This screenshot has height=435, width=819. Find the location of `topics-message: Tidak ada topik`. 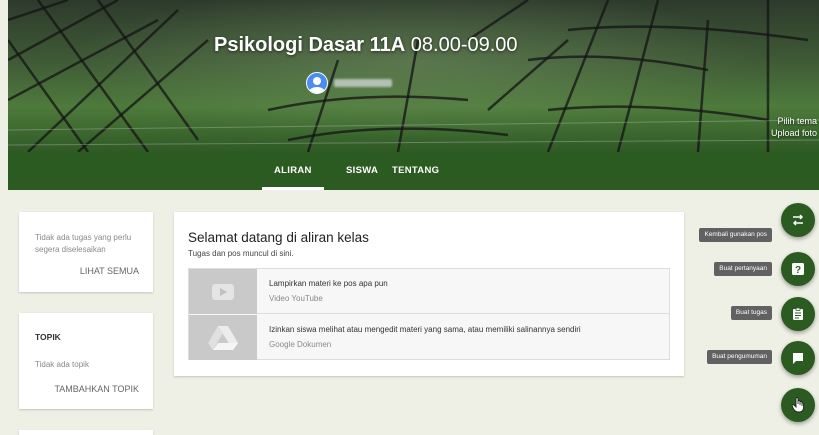

topics-message: Tidak ada topik is located at coordinates (62, 364).